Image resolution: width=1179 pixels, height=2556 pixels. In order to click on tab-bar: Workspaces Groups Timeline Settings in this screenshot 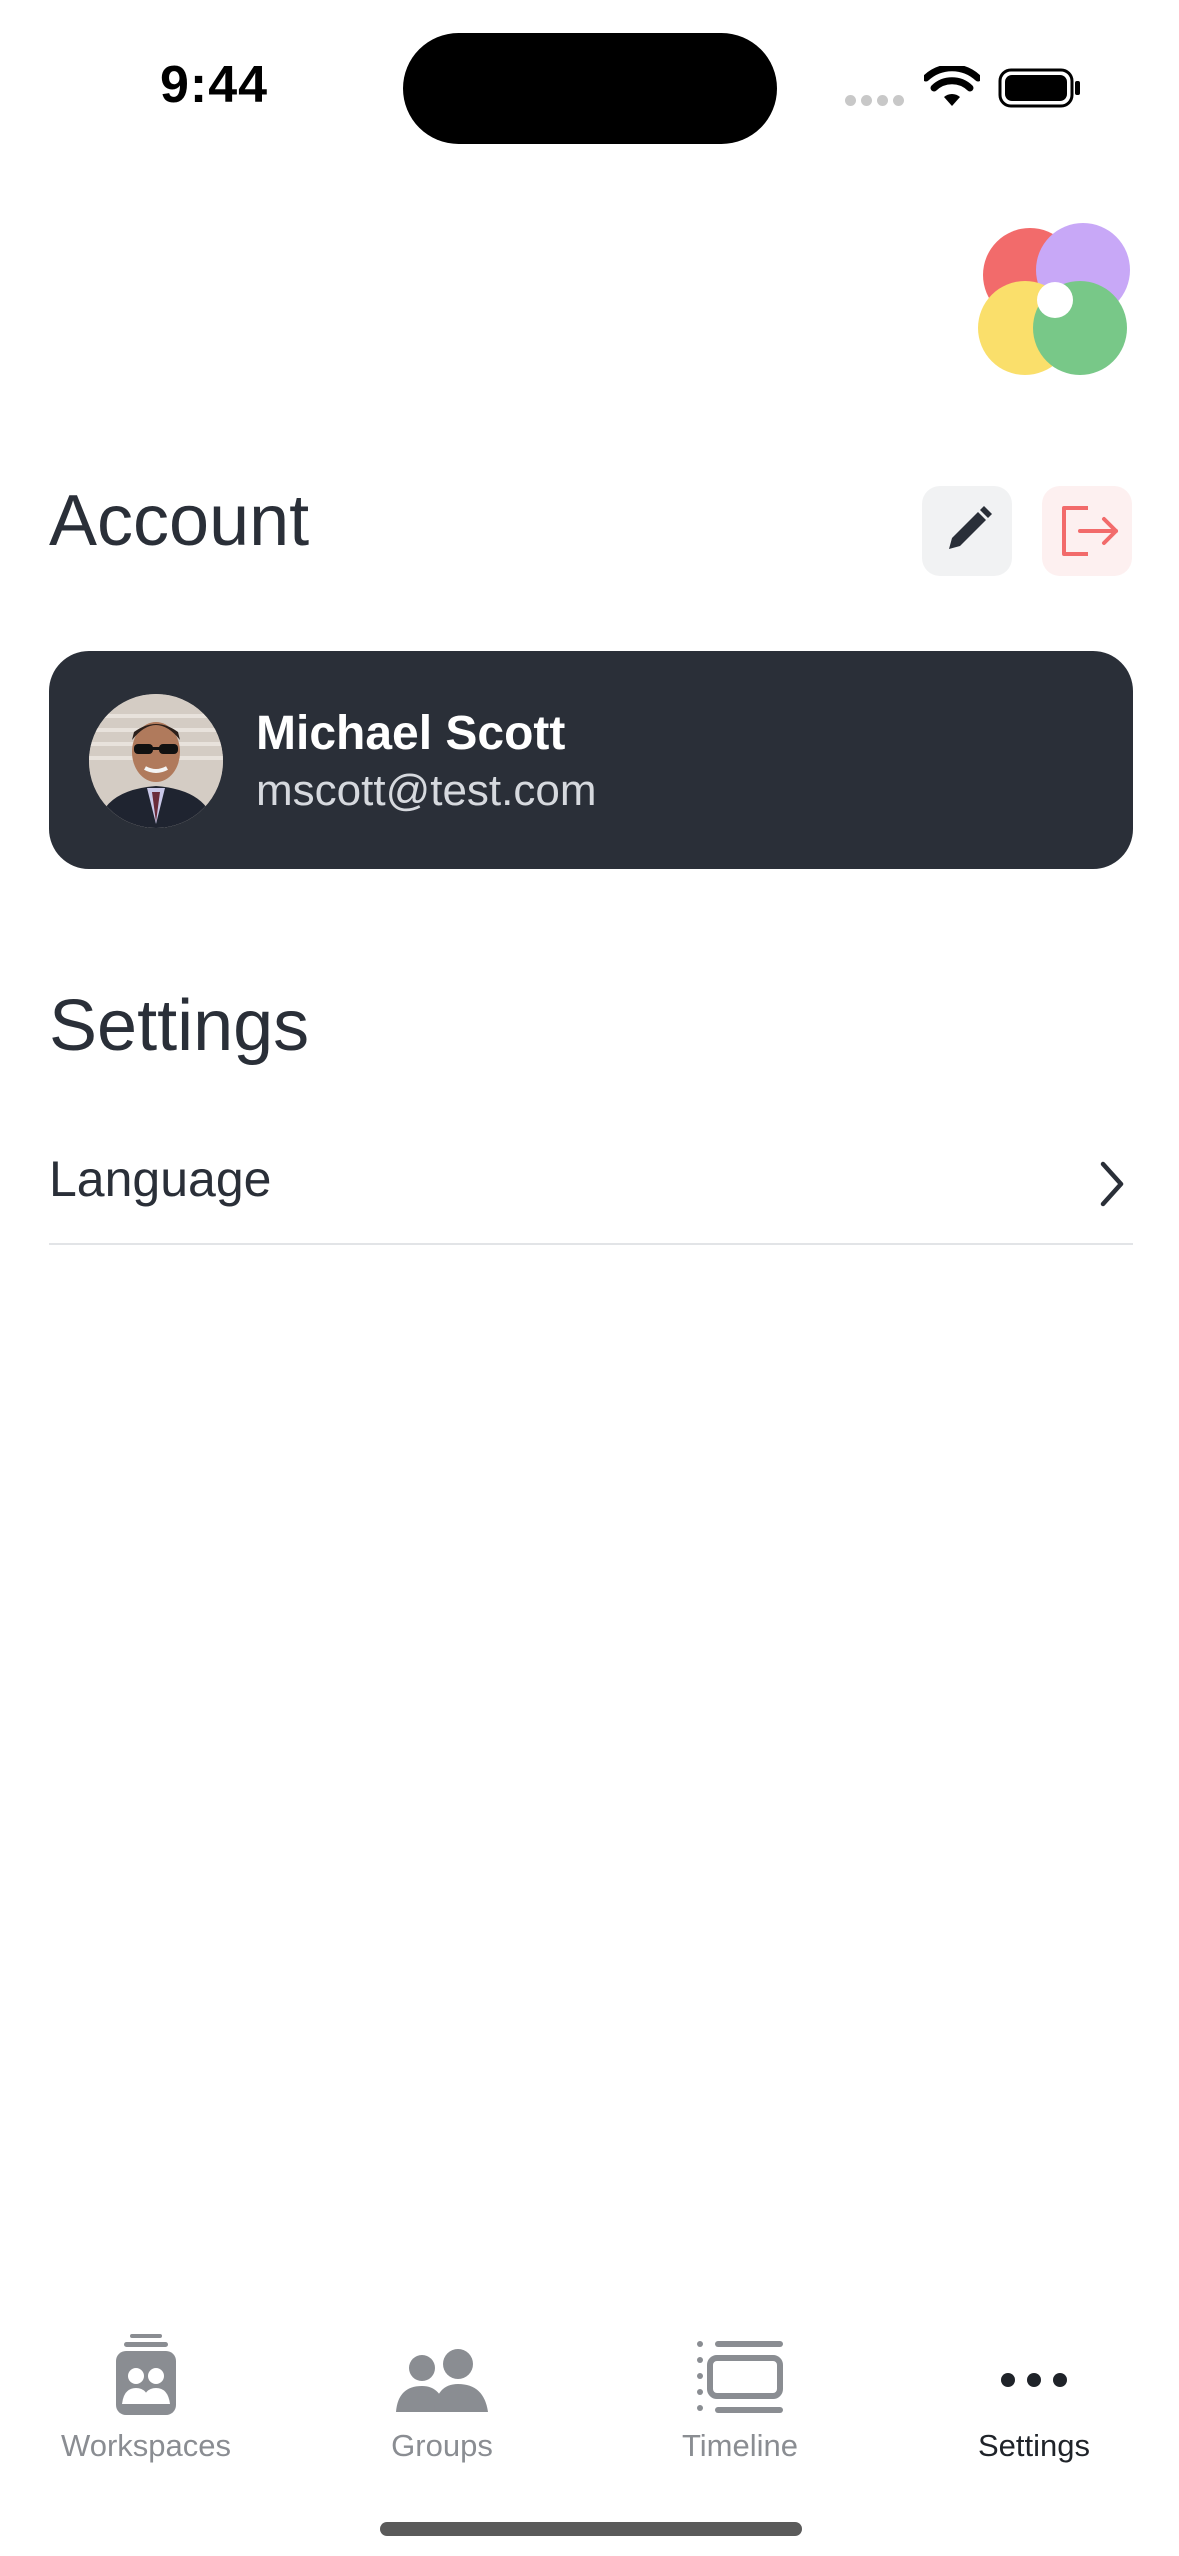, I will do `click(589, 2428)`.